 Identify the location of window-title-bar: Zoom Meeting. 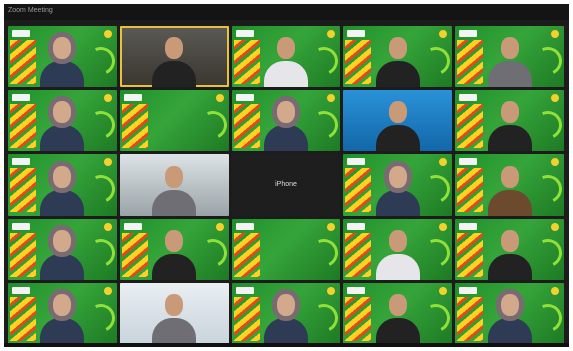
(286, 12).